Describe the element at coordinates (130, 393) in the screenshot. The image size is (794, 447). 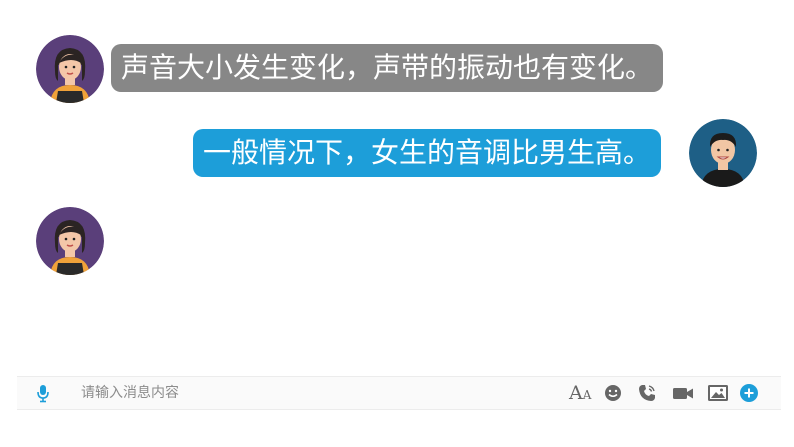
I see `message-input: 请输入消息内容` at that location.